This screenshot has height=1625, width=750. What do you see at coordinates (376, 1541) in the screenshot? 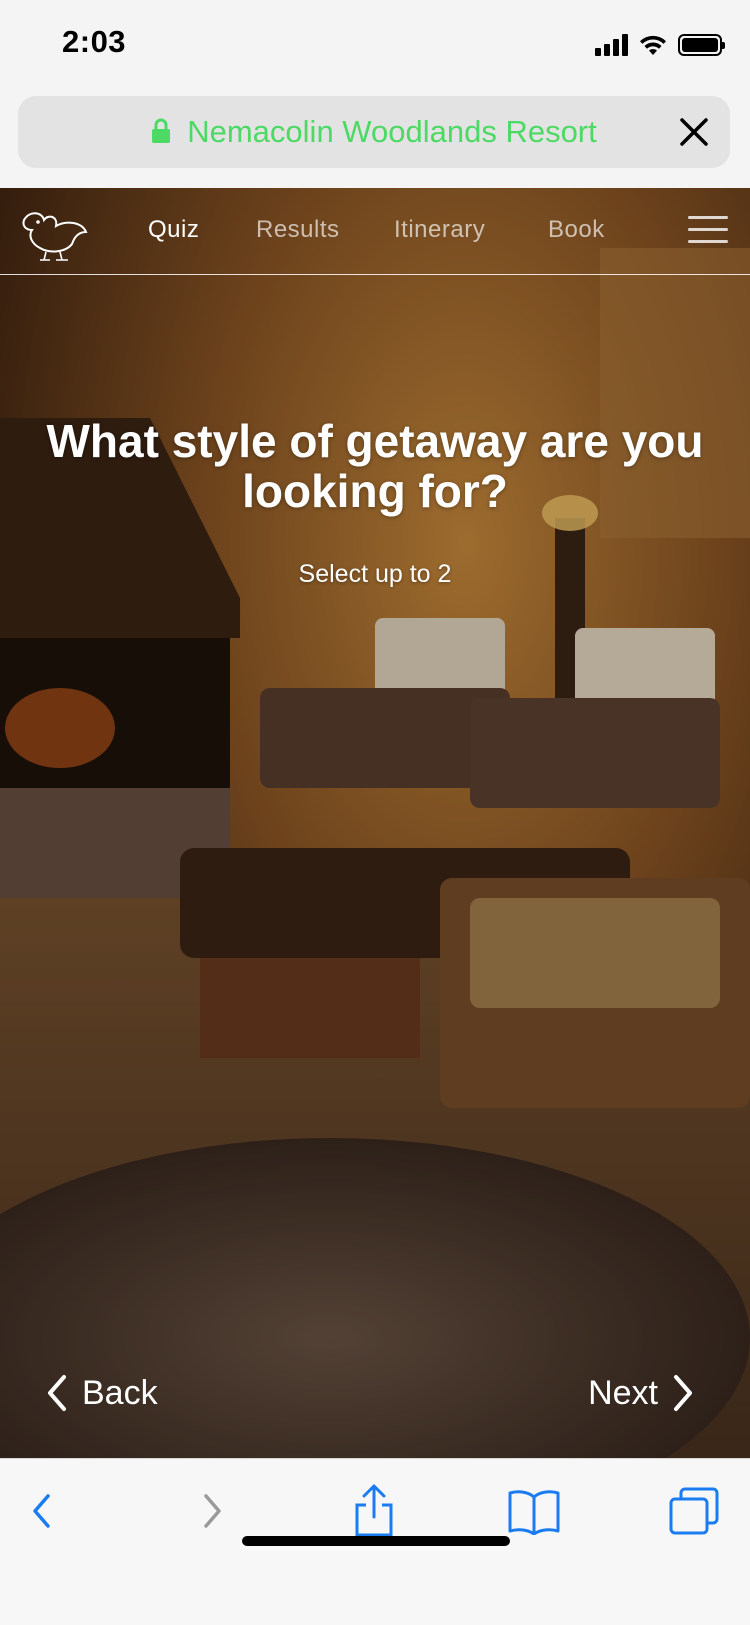
I see `home-indicator` at bounding box center [376, 1541].